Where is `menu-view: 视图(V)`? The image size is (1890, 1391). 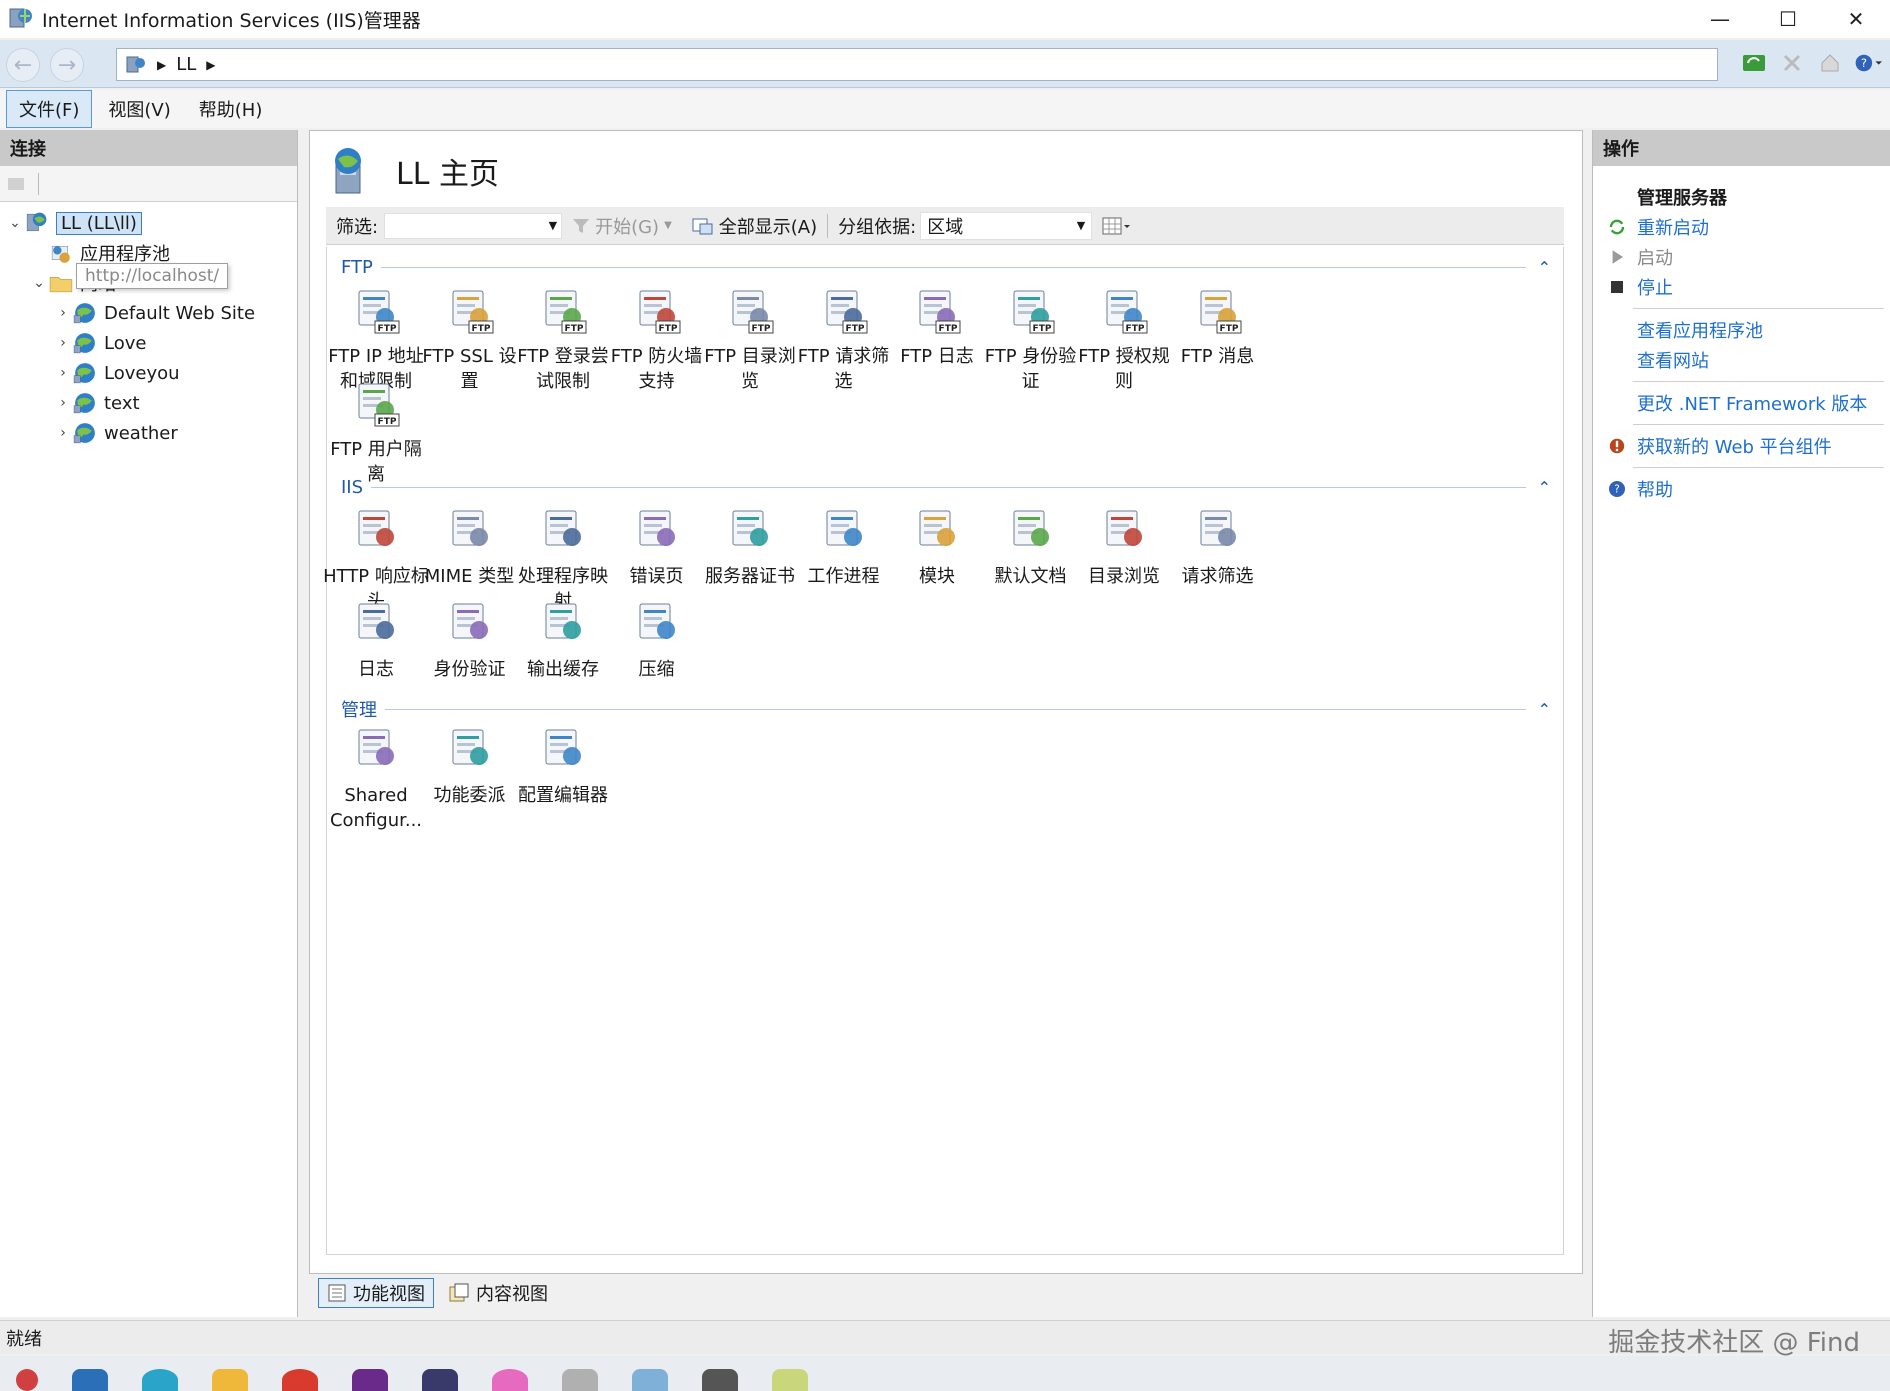
menu-view: 视图(V) is located at coordinates (139, 109).